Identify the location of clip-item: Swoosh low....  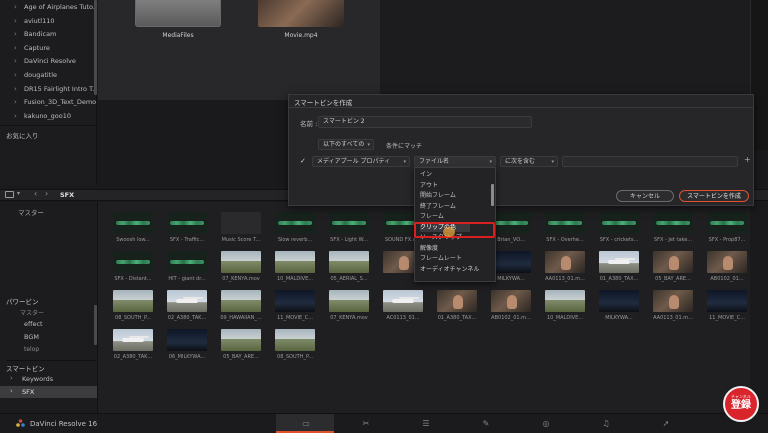
(133, 227).